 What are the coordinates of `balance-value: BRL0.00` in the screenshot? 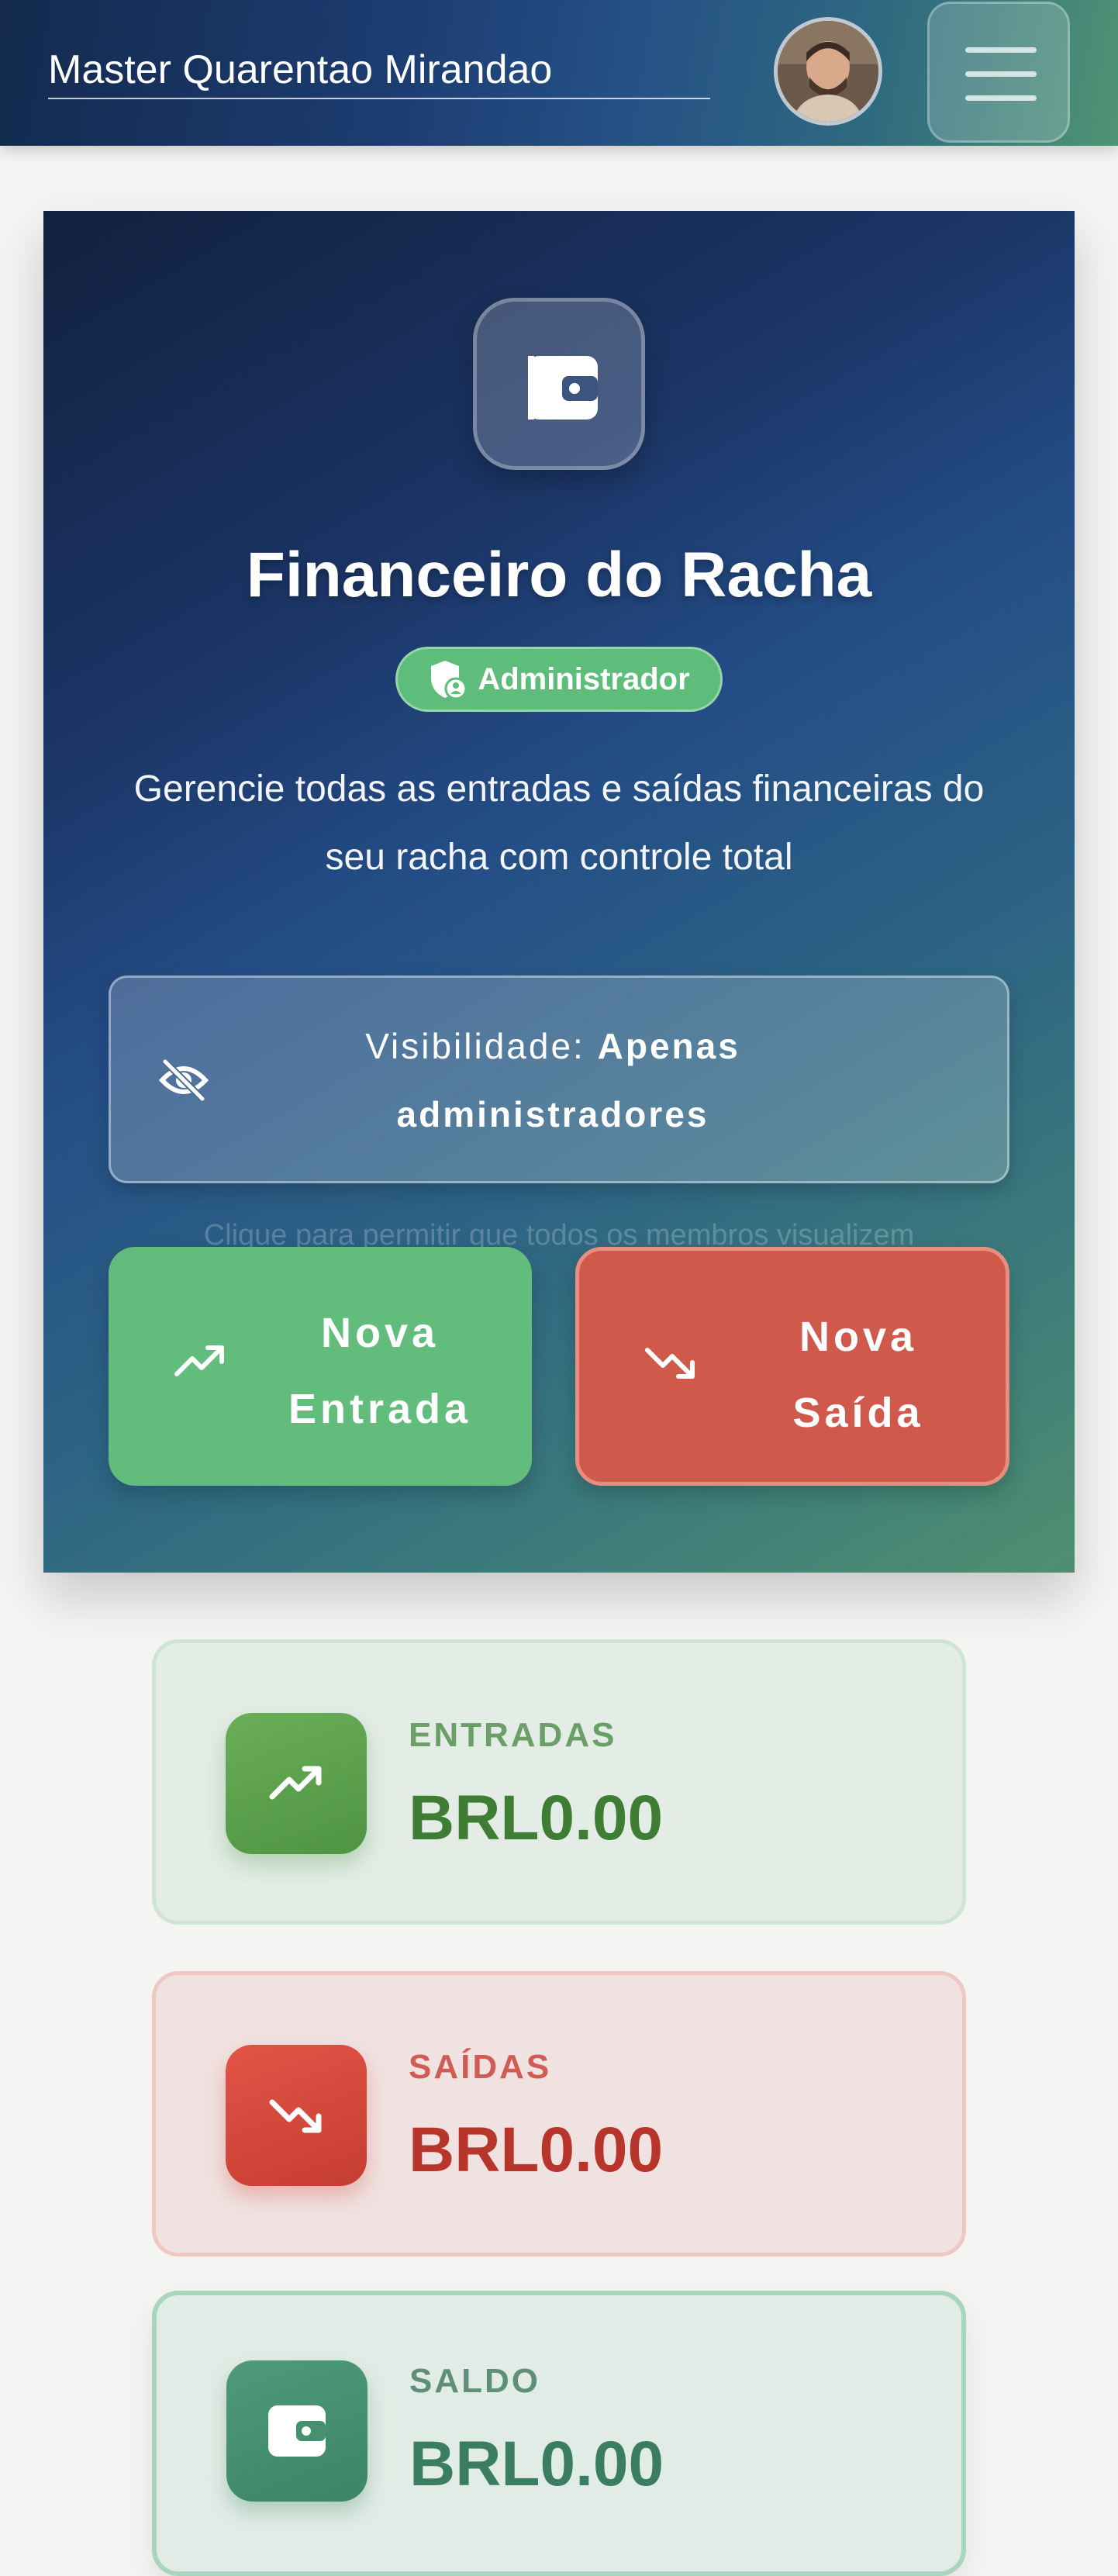 It's located at (536, 2464).